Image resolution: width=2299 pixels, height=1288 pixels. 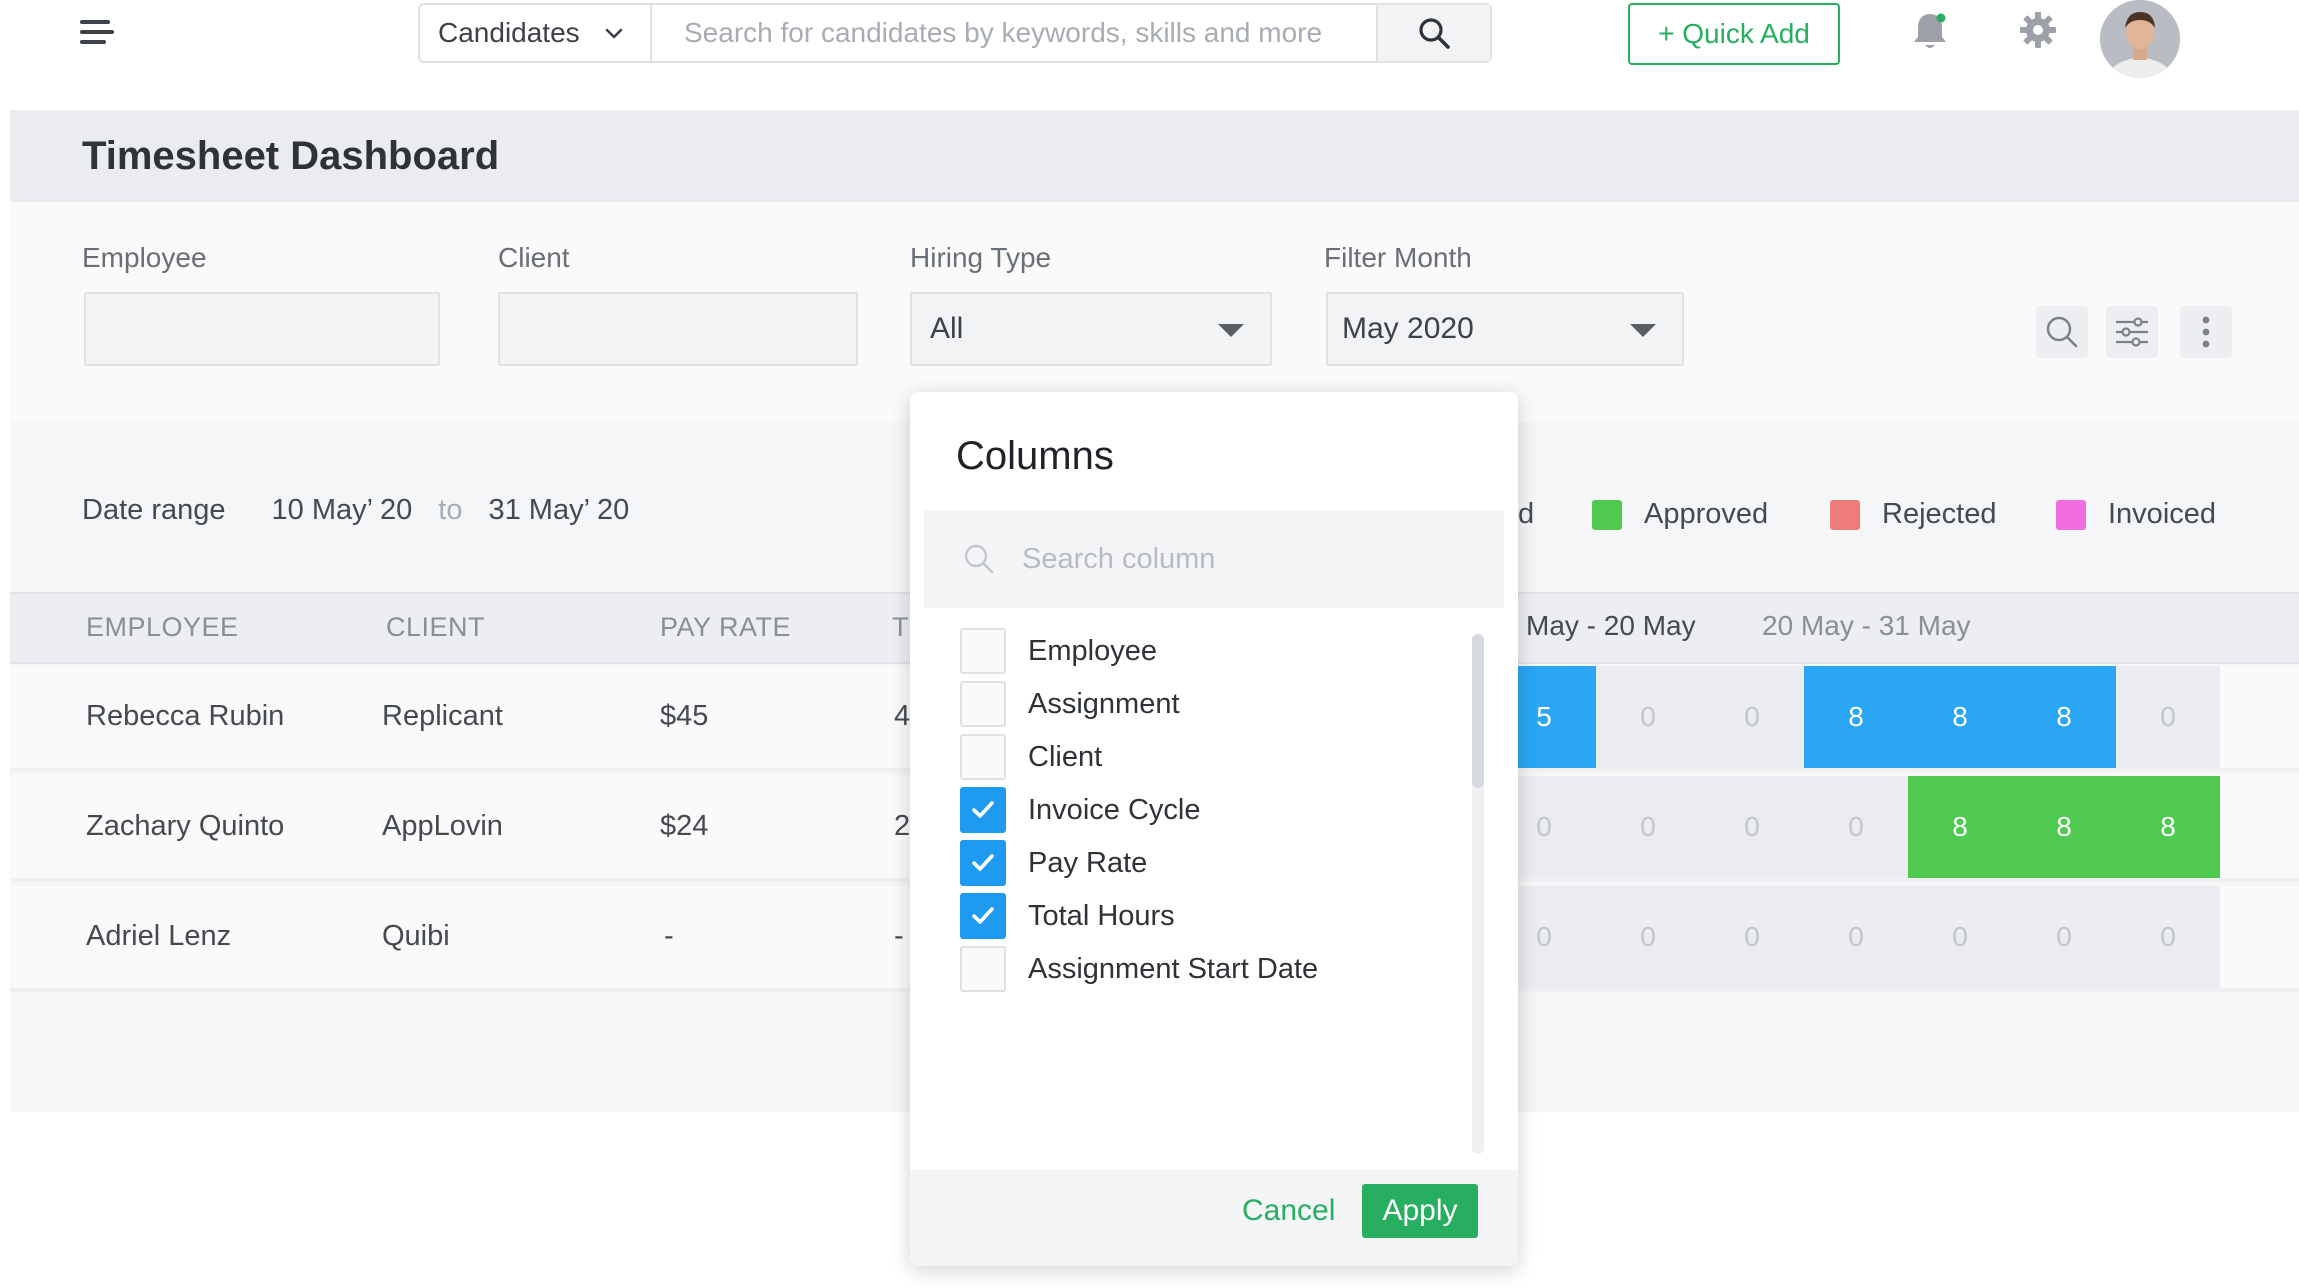 I want to click on settings-gear-icon, so click(x=2038, y=30).